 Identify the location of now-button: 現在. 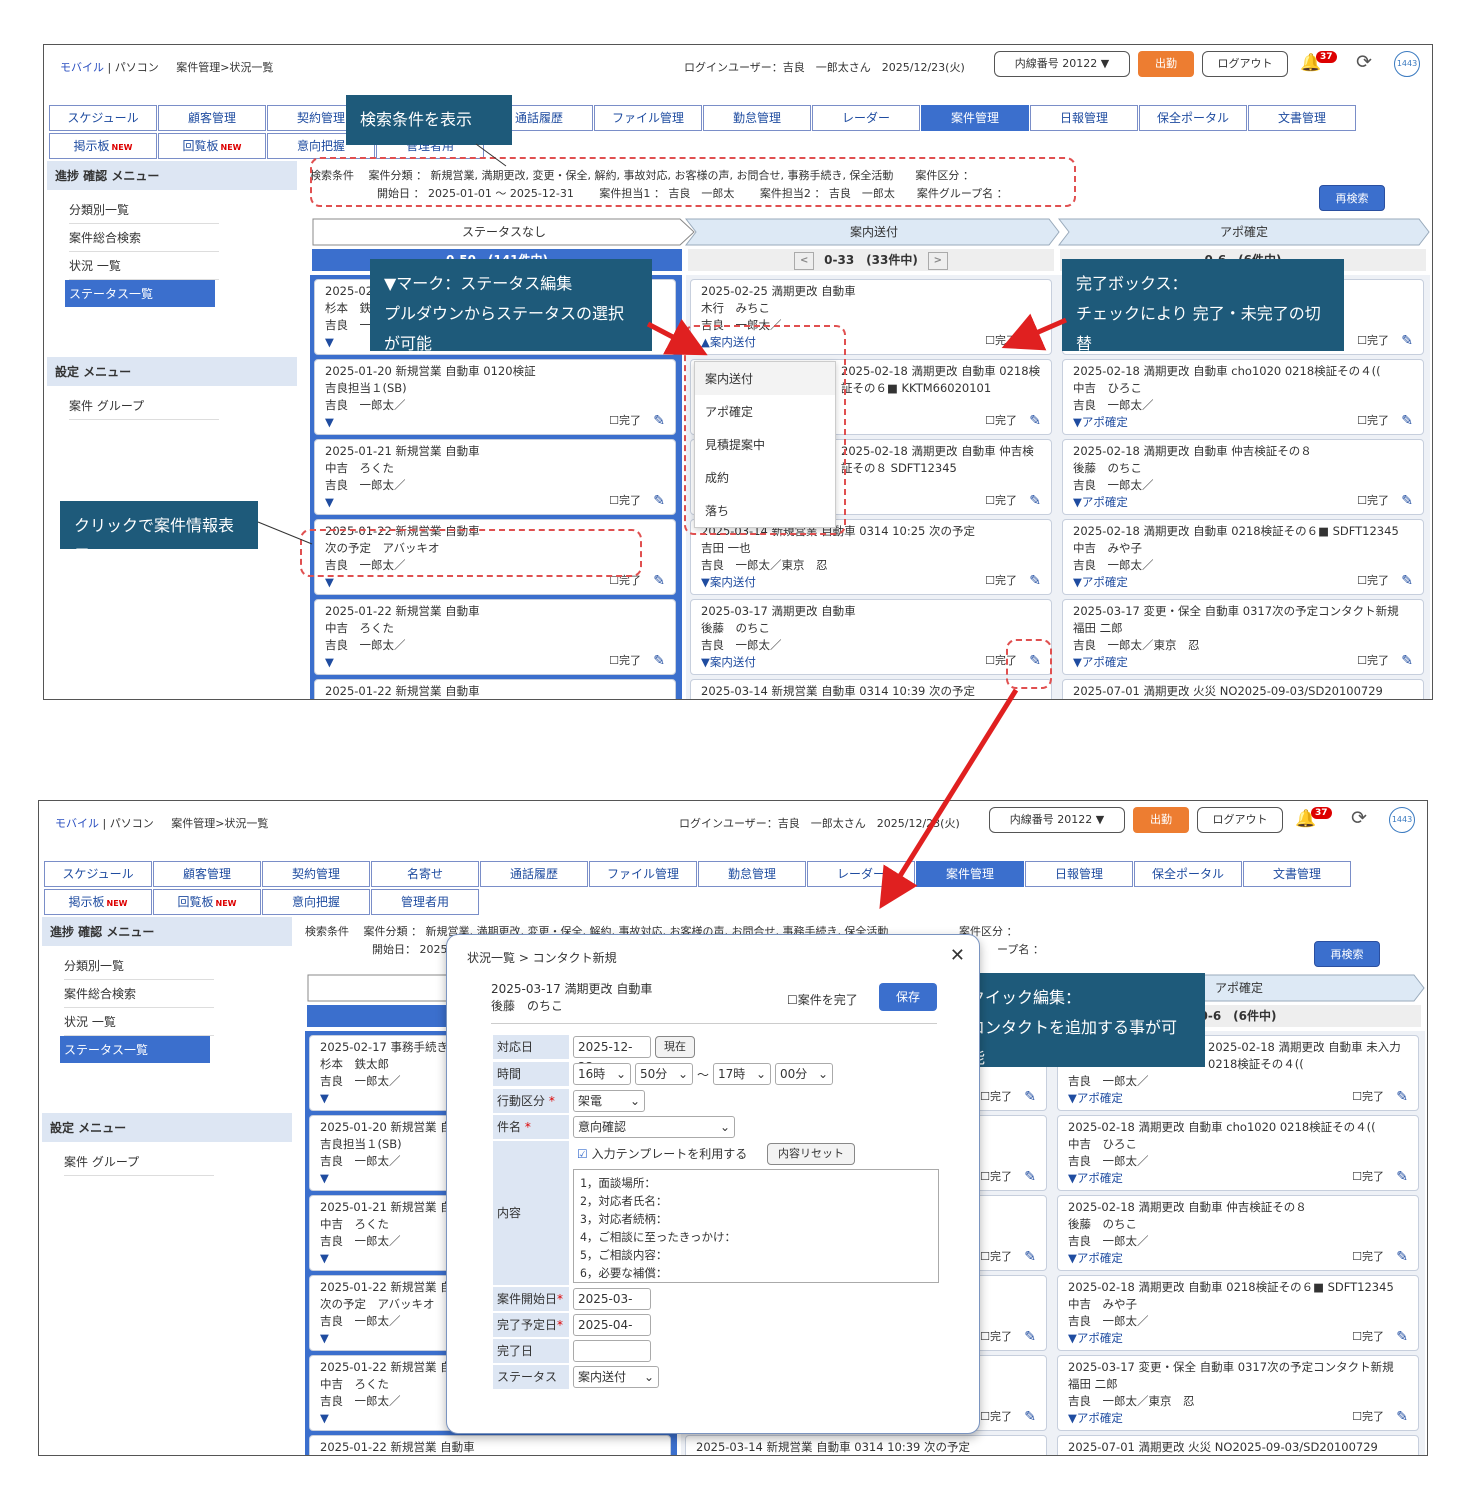
(675, 1047).